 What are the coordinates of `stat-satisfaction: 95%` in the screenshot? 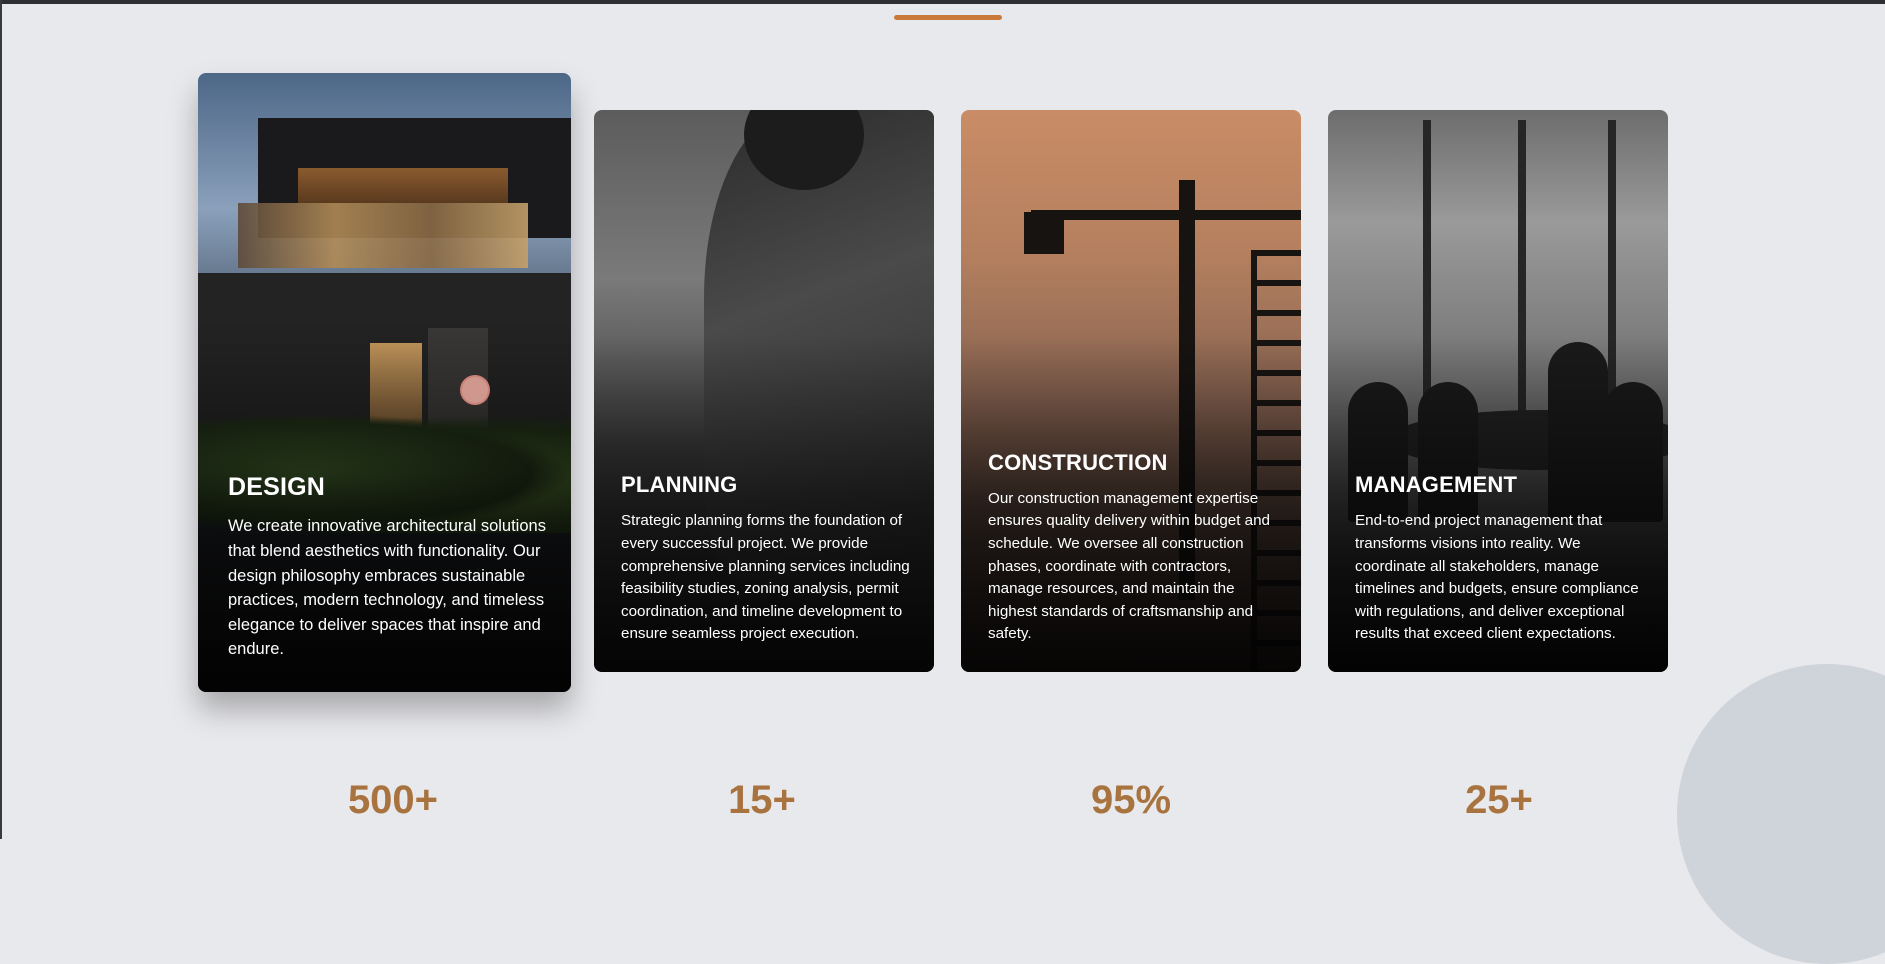 It's located at (1131, 800).